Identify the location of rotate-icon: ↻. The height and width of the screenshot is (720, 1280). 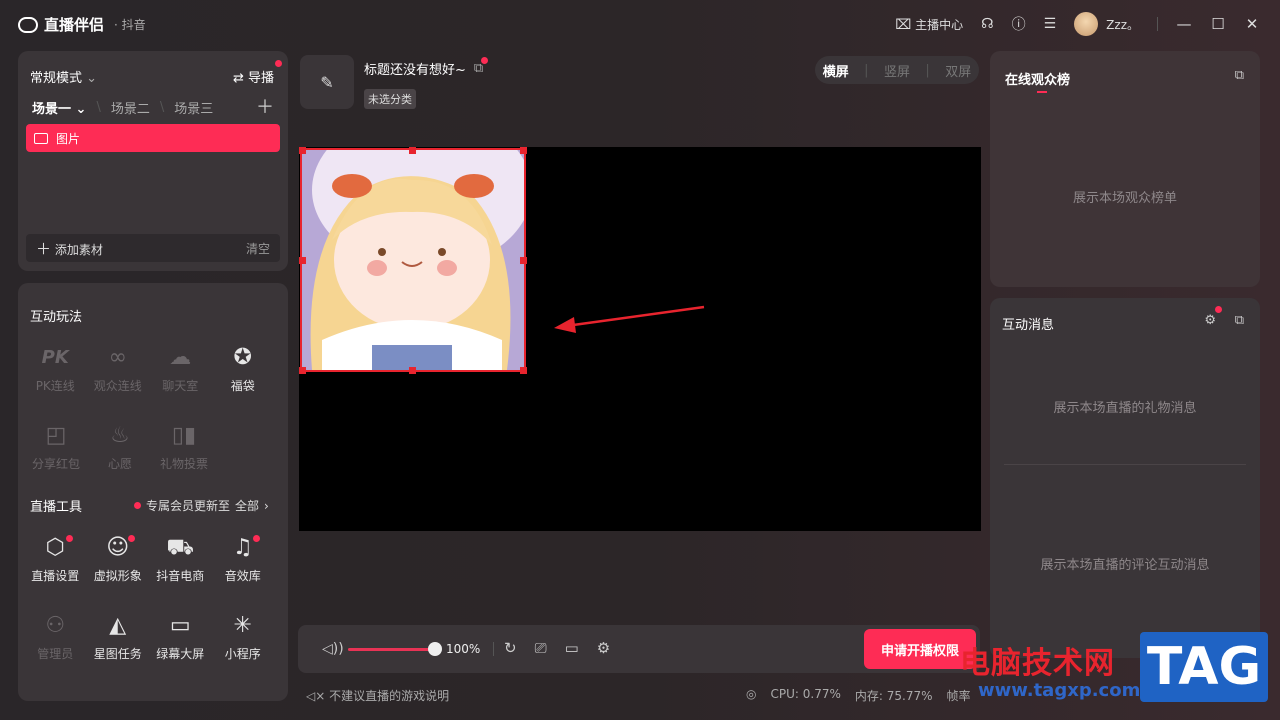
(510, 648).